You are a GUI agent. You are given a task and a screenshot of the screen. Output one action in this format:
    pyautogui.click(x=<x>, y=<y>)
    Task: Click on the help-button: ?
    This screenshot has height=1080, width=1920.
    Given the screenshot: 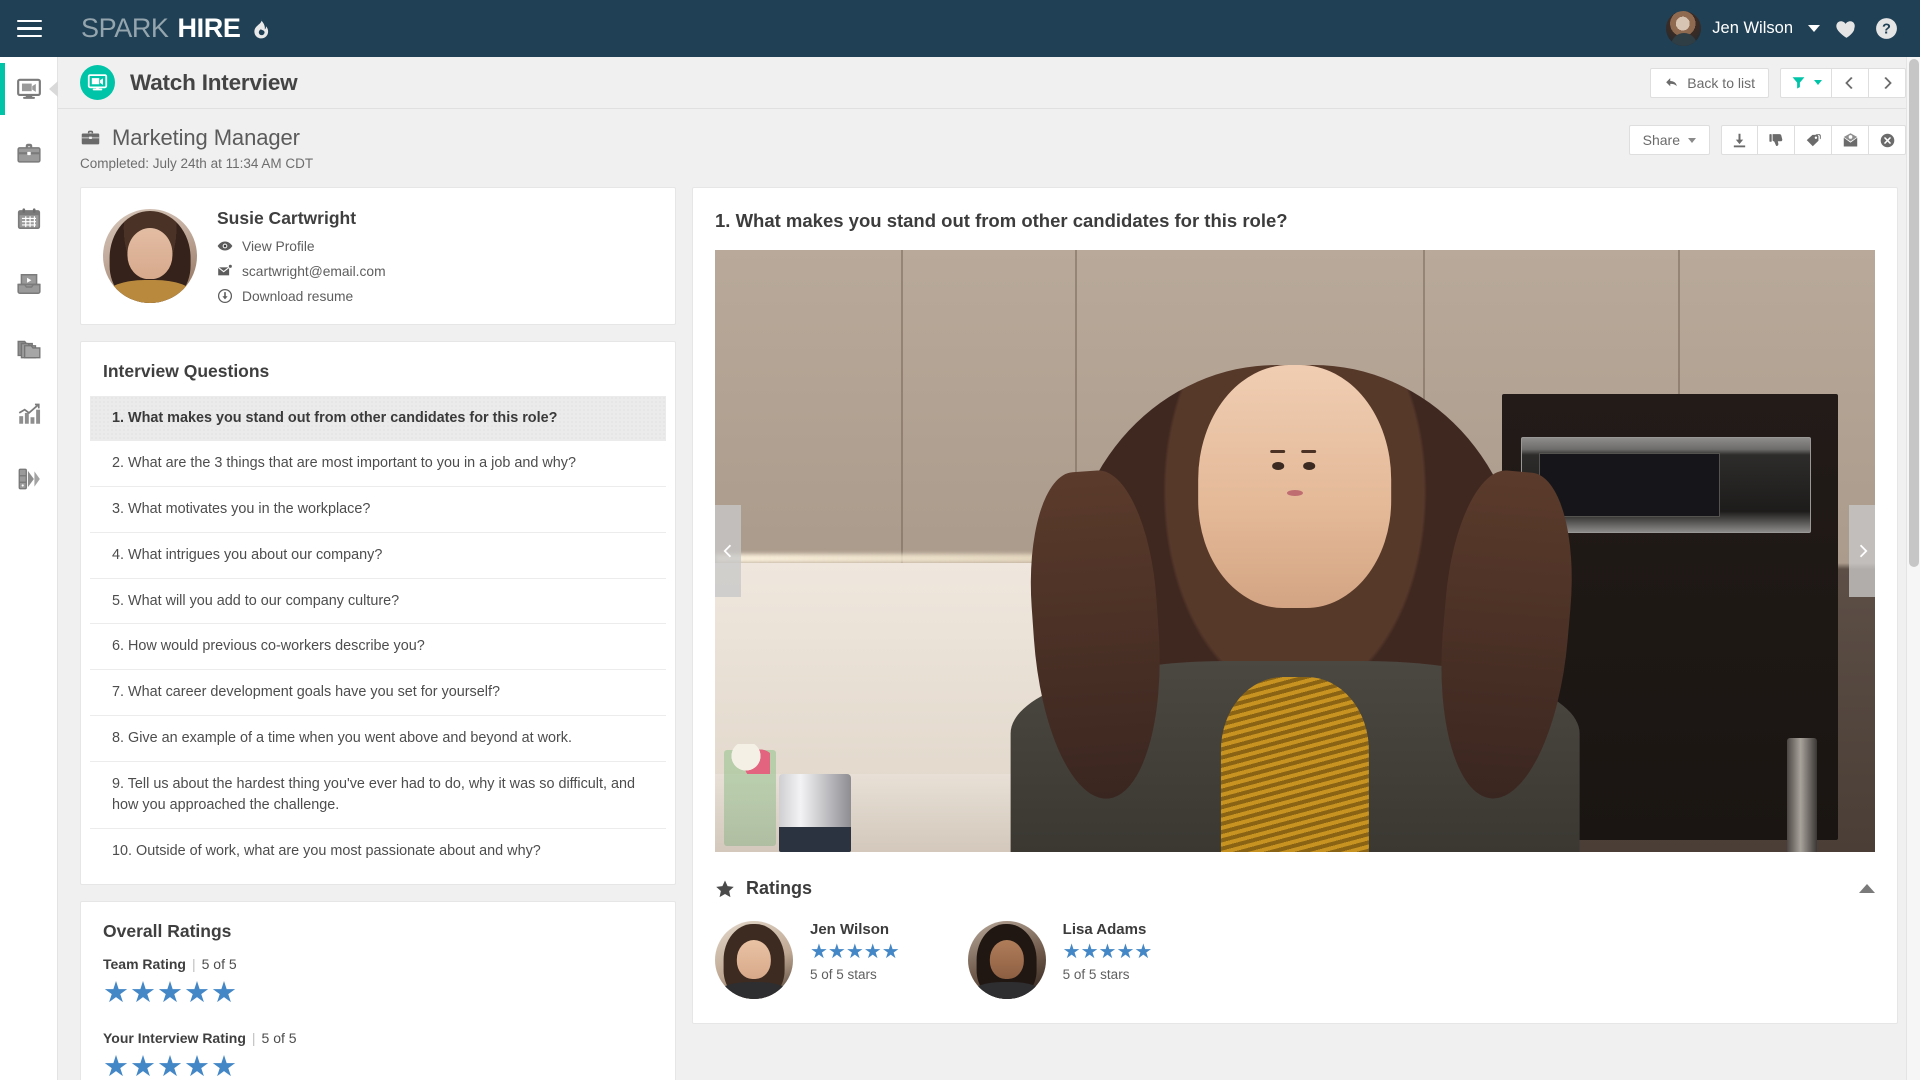 What is the action you would take?
    pyautogui.click(x=1886, y=28)
    